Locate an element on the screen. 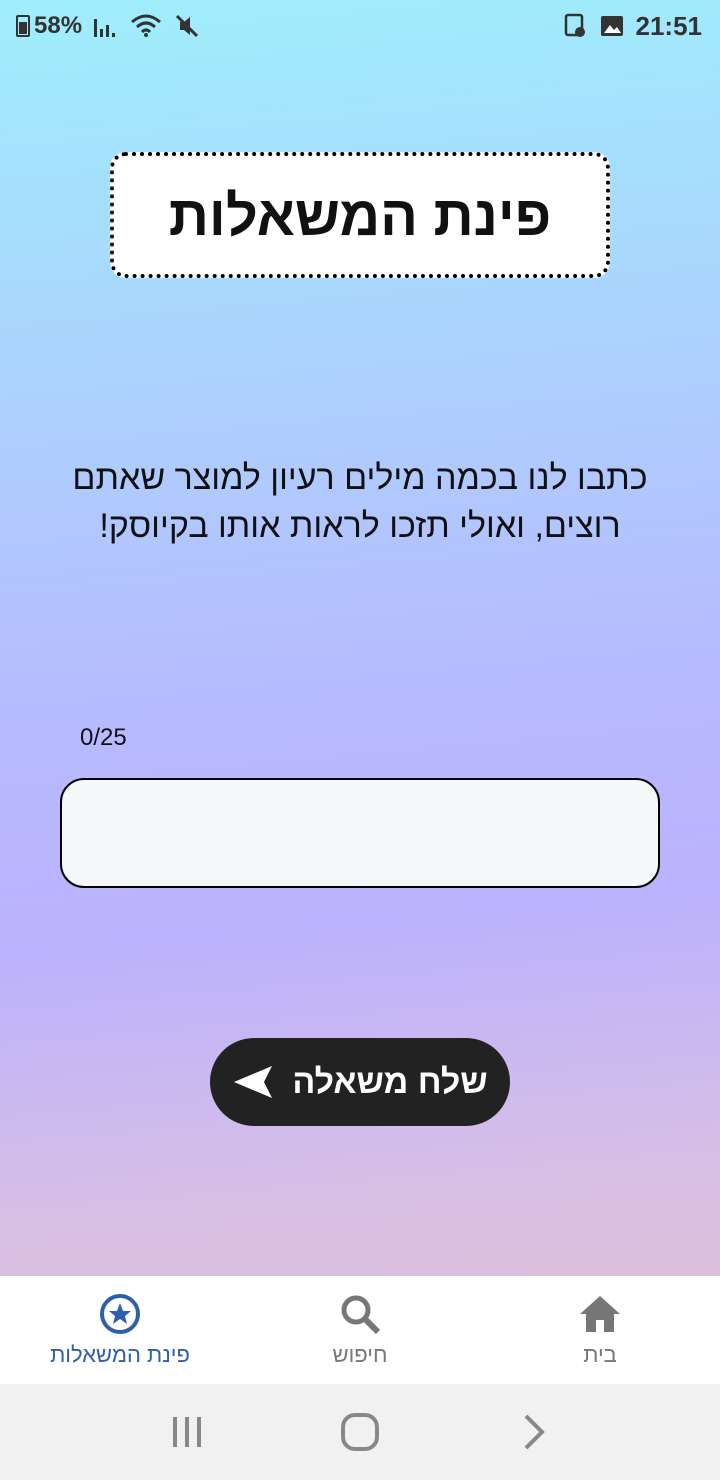  nav-item-home: בית is located at coordinates (600, 1330).